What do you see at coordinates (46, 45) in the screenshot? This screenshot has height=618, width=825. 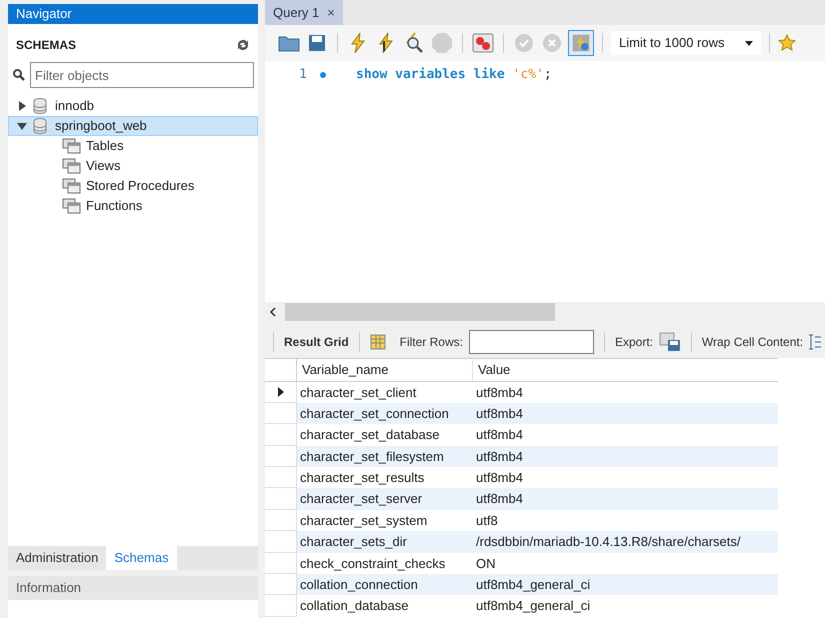 I see `section-title: SCHEMAS` at bounding box center [46, 45].